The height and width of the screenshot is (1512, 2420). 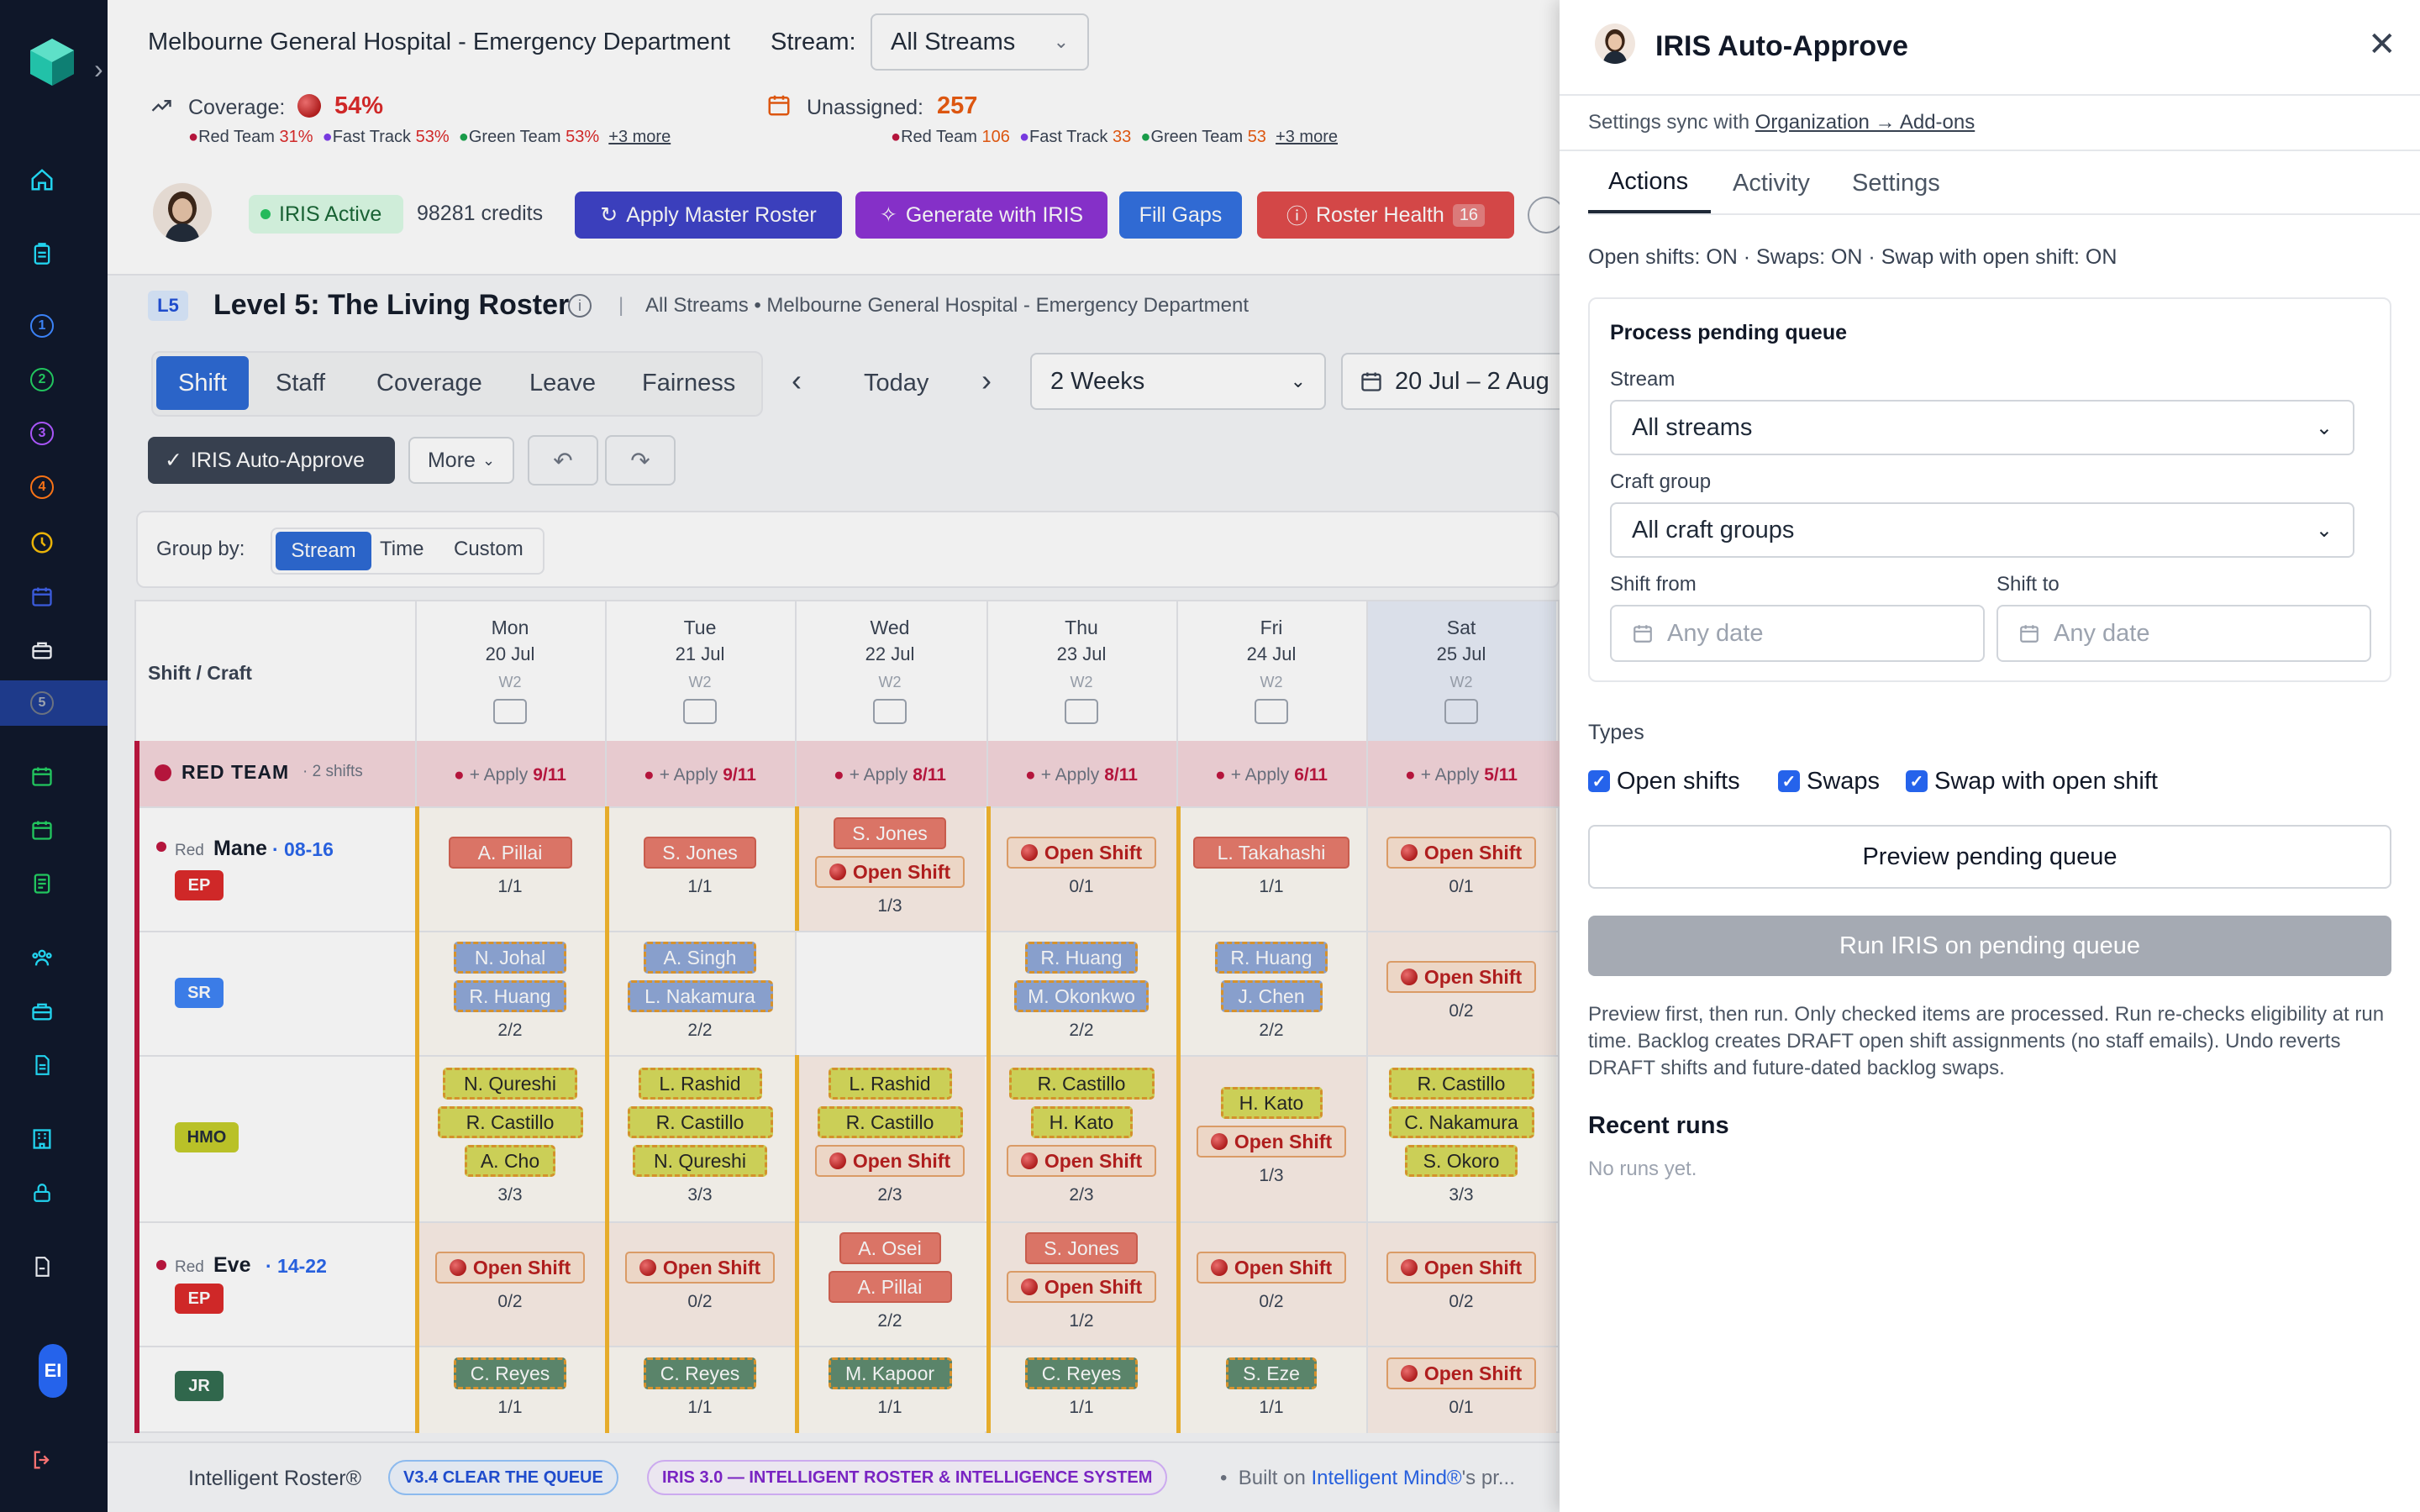 I want to click on tab-settings: Settings, so click(x=1896, y=183).